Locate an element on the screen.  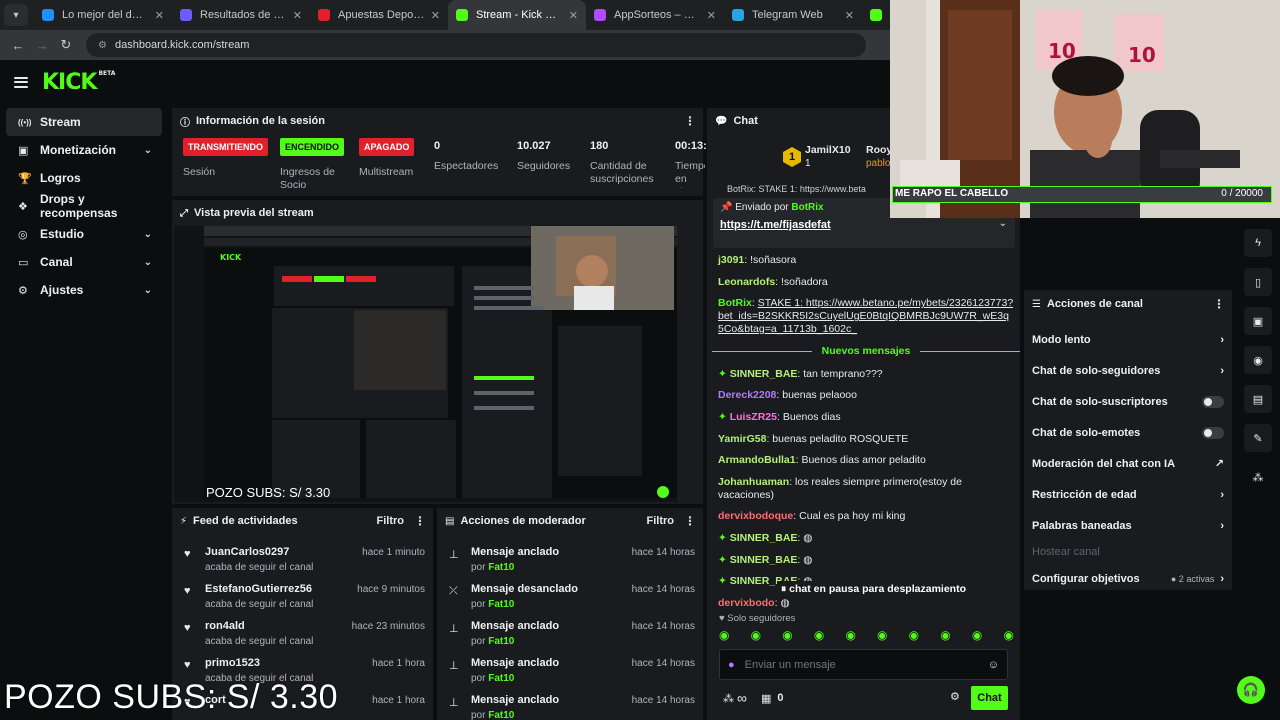
back-icon: ← is located at coordinates (18, 45).